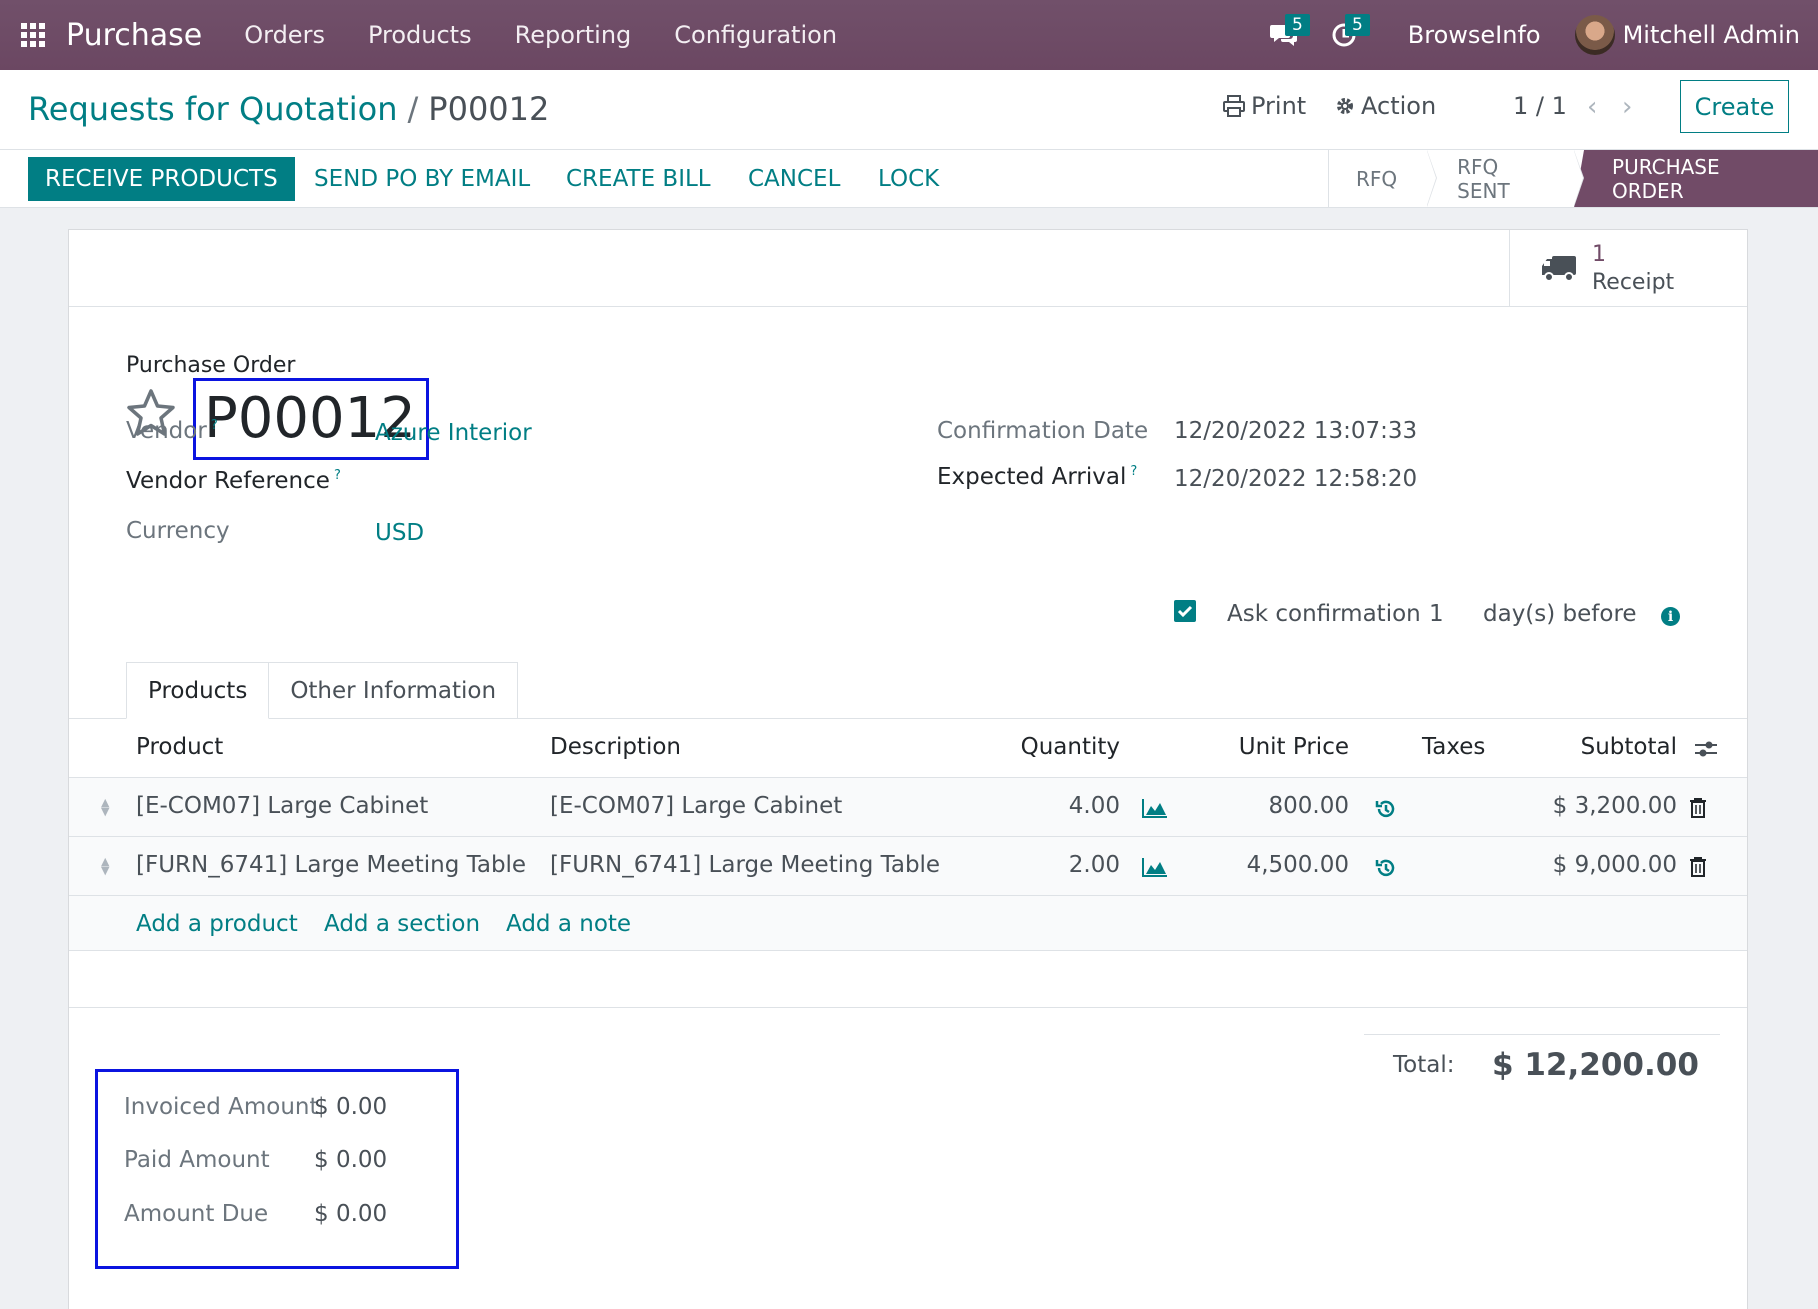 The width and height of the screenshot is (1818, 1309). What do you see at coordinates (402, 924) in the screenshot?
I see `add-section-link: Add a section` at bounding box center [402, 924].